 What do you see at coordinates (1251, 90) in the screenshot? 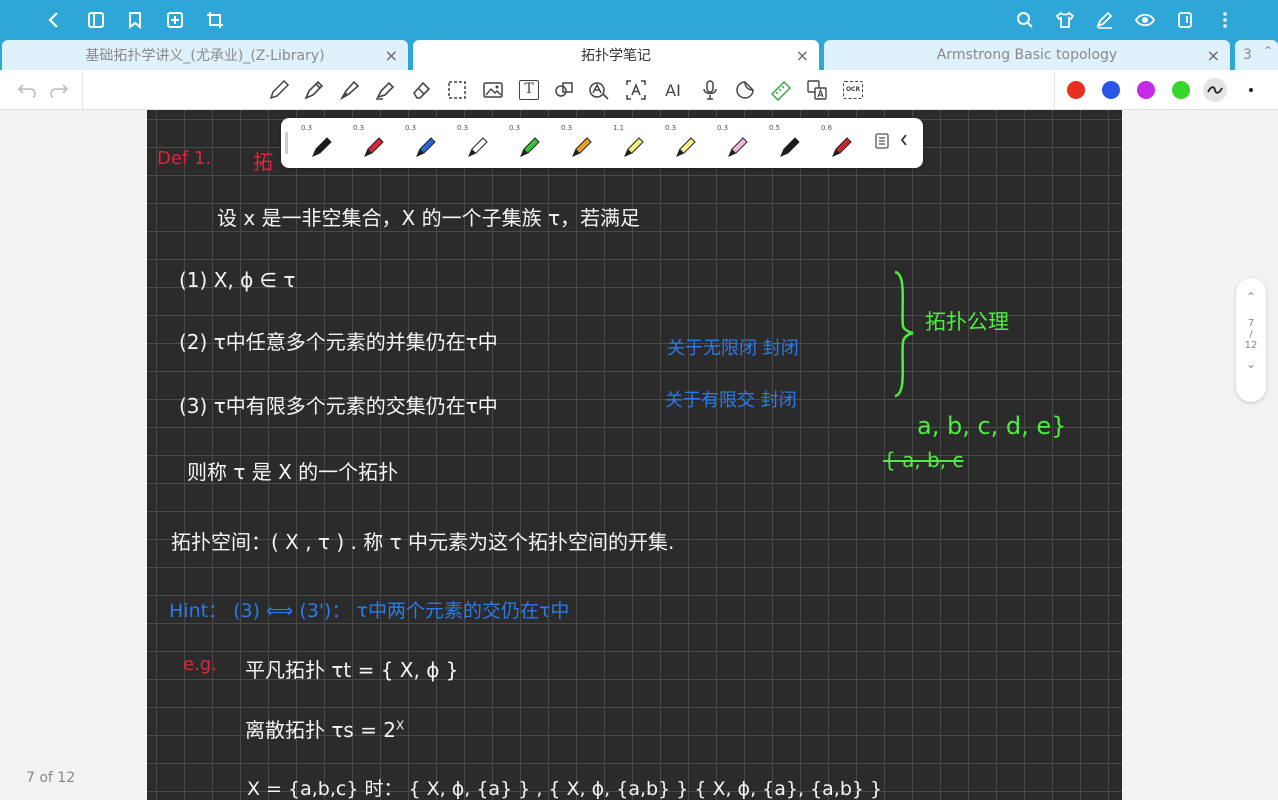
I see `stroke-width-dot` at bounding box center [1251, 90].